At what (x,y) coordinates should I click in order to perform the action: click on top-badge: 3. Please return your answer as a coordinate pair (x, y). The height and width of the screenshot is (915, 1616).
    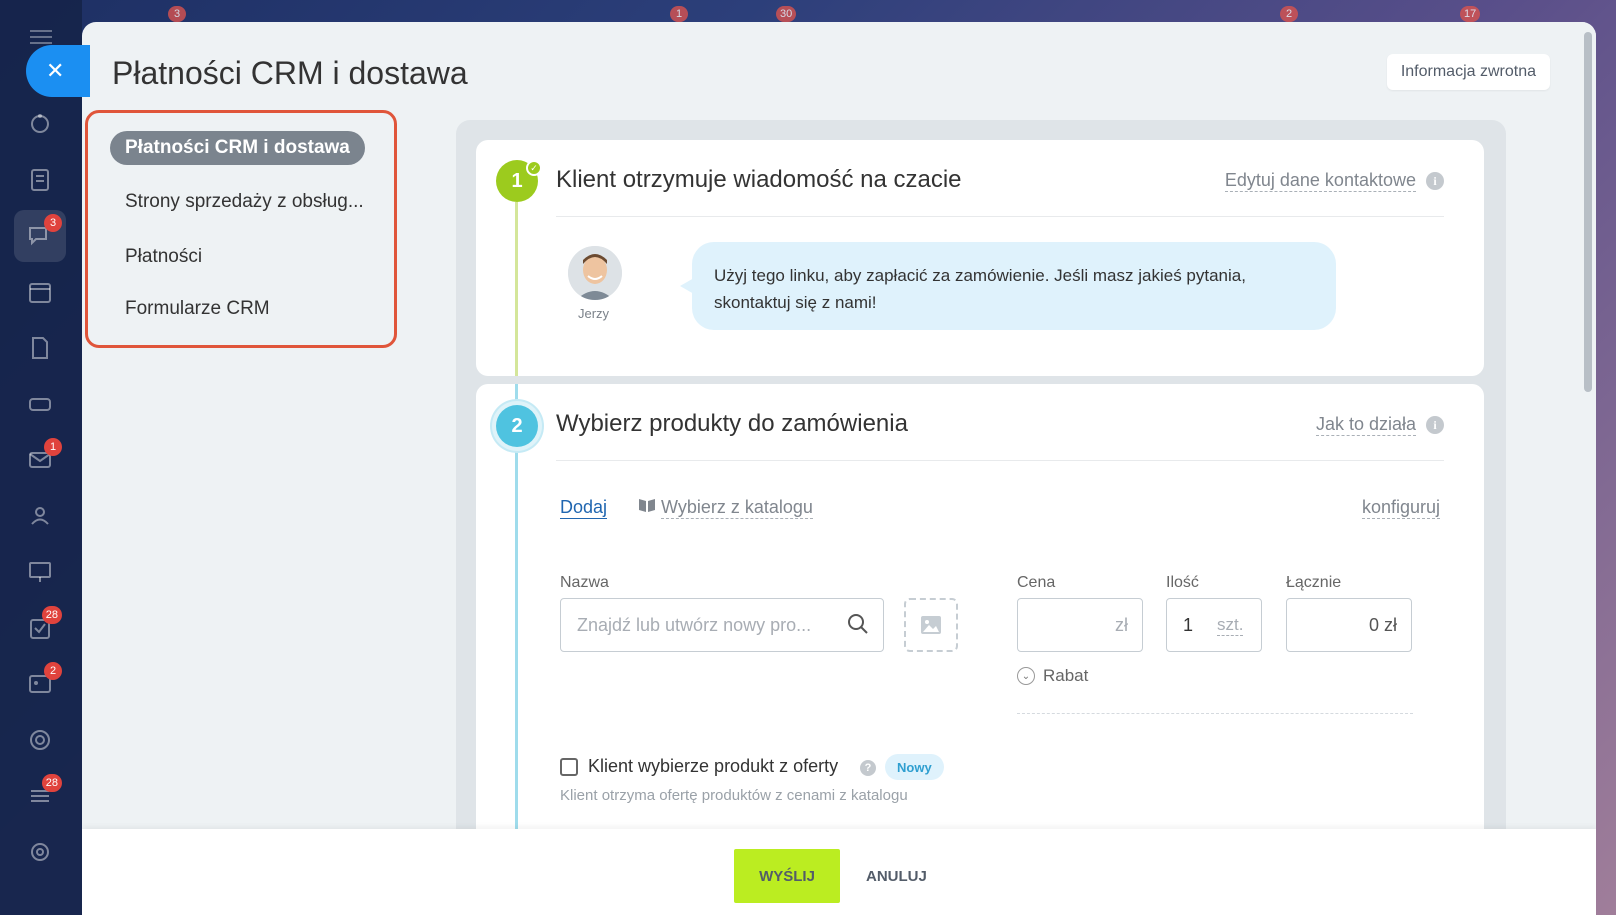
    Looking at the image, I should click on (177, 14).